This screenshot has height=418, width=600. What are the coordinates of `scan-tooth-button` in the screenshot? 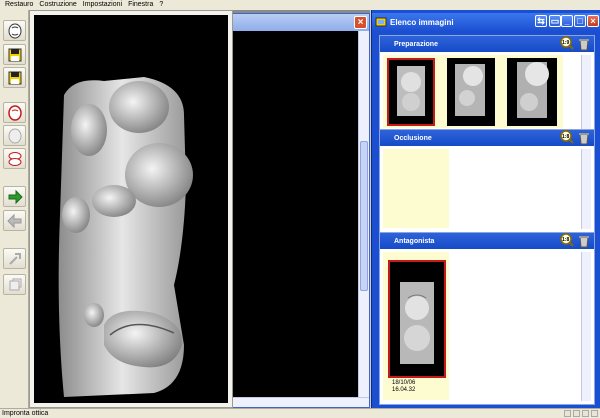 It's located at (14, 30).